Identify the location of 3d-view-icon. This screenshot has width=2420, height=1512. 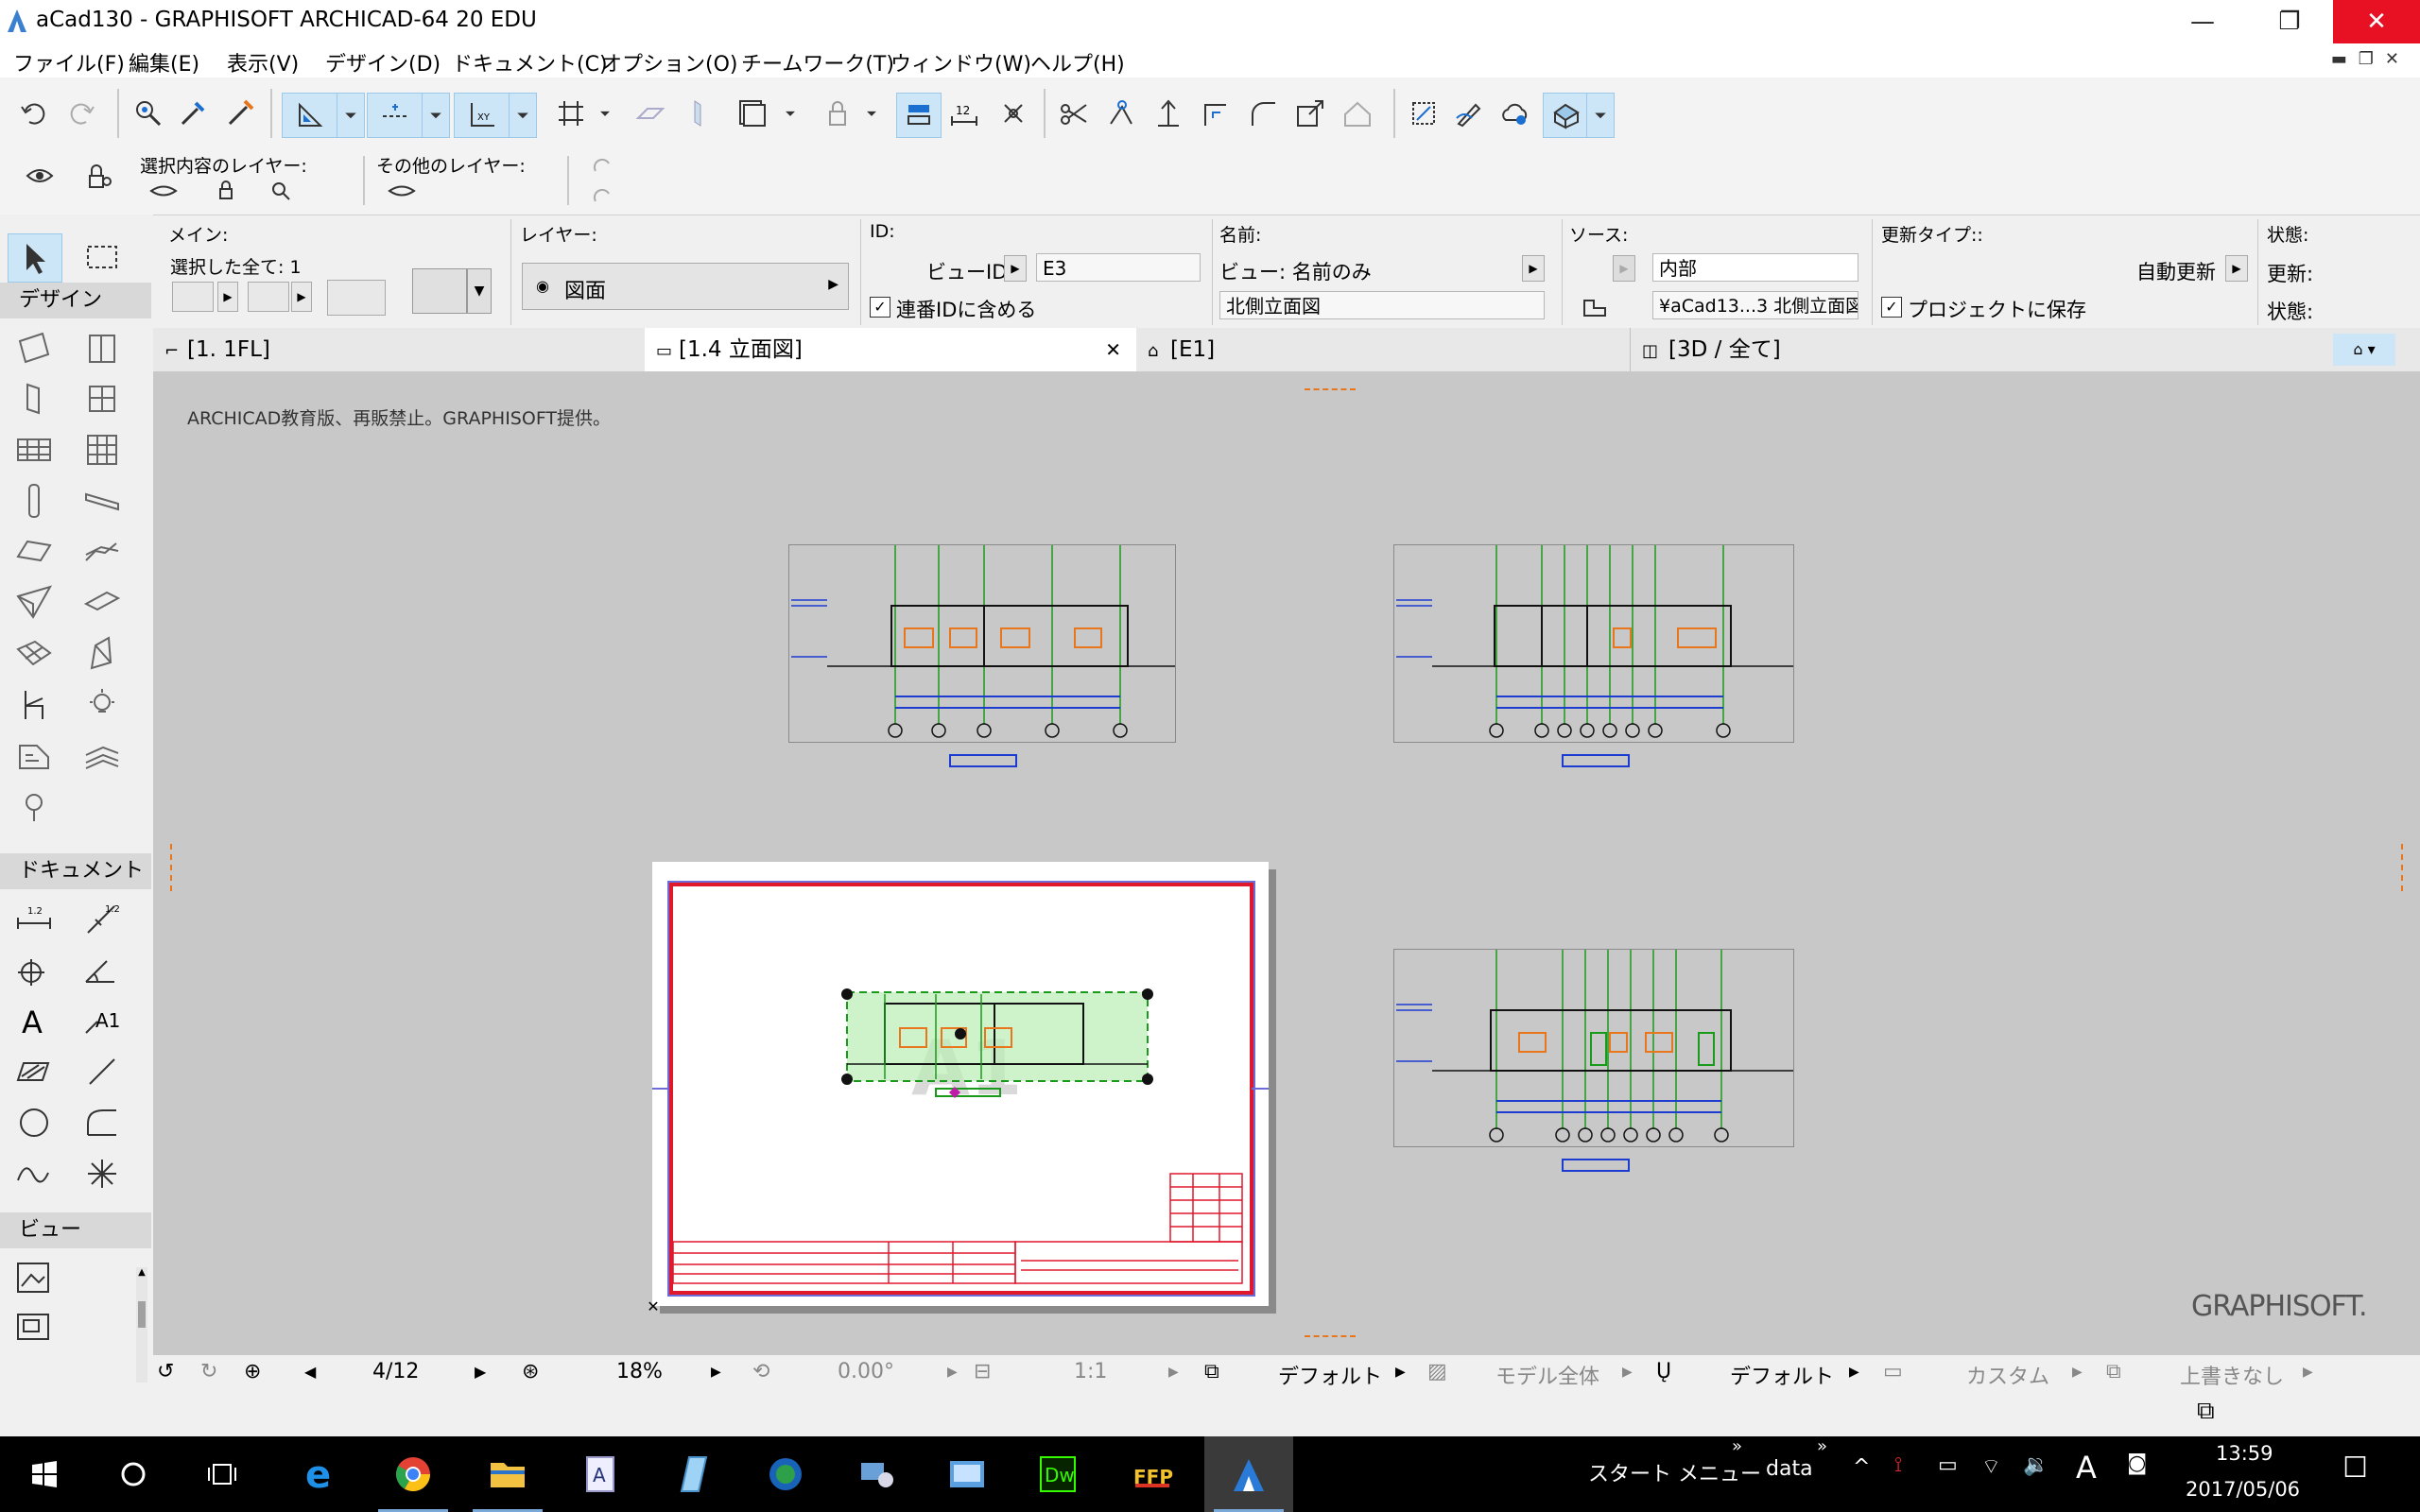
(1566, 115).